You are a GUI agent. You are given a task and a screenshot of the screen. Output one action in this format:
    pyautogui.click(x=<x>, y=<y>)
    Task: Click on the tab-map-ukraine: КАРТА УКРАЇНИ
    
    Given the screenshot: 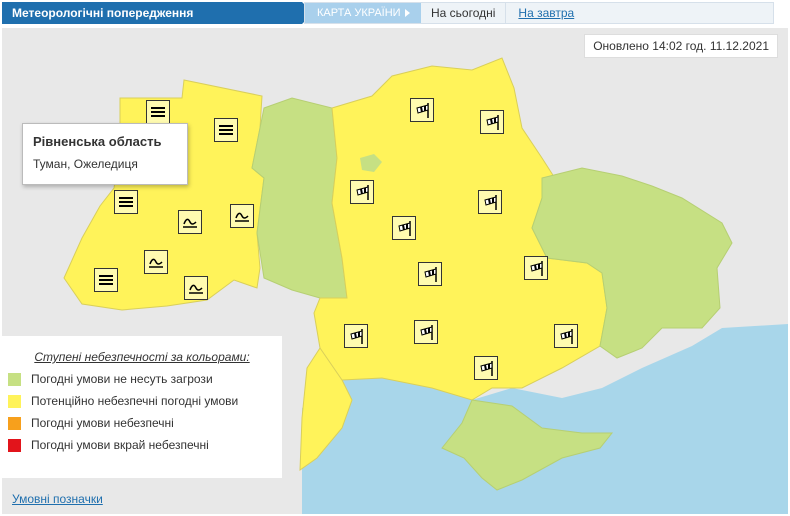 What is the action you would take?
    pyautogui.click(x=363, y=13)
    